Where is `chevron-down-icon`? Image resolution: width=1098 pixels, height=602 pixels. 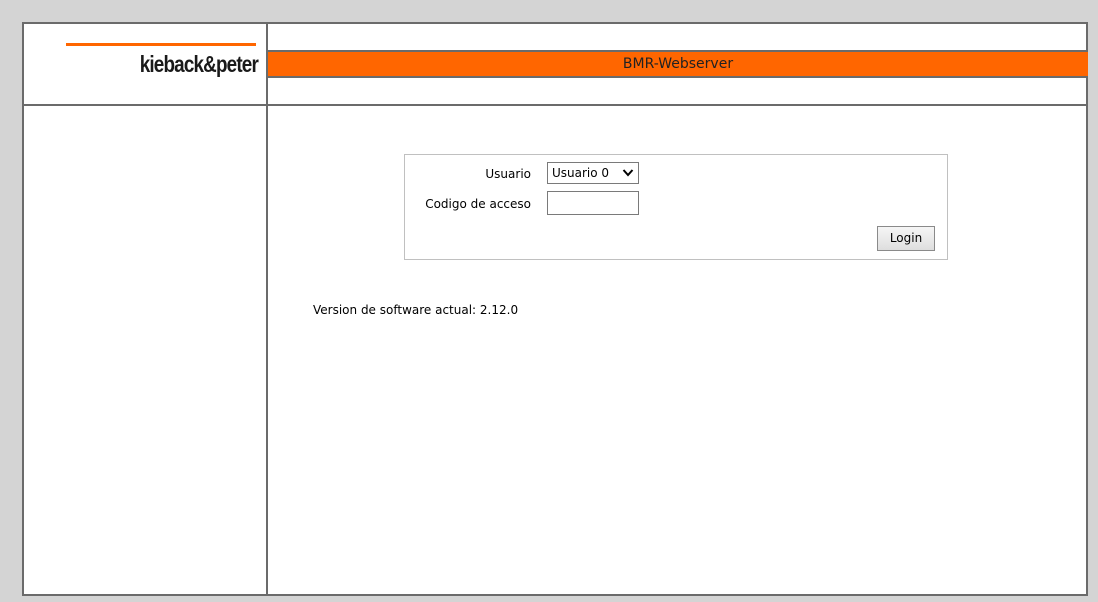
chevron-down-icon is located at coordinates (628, 176).